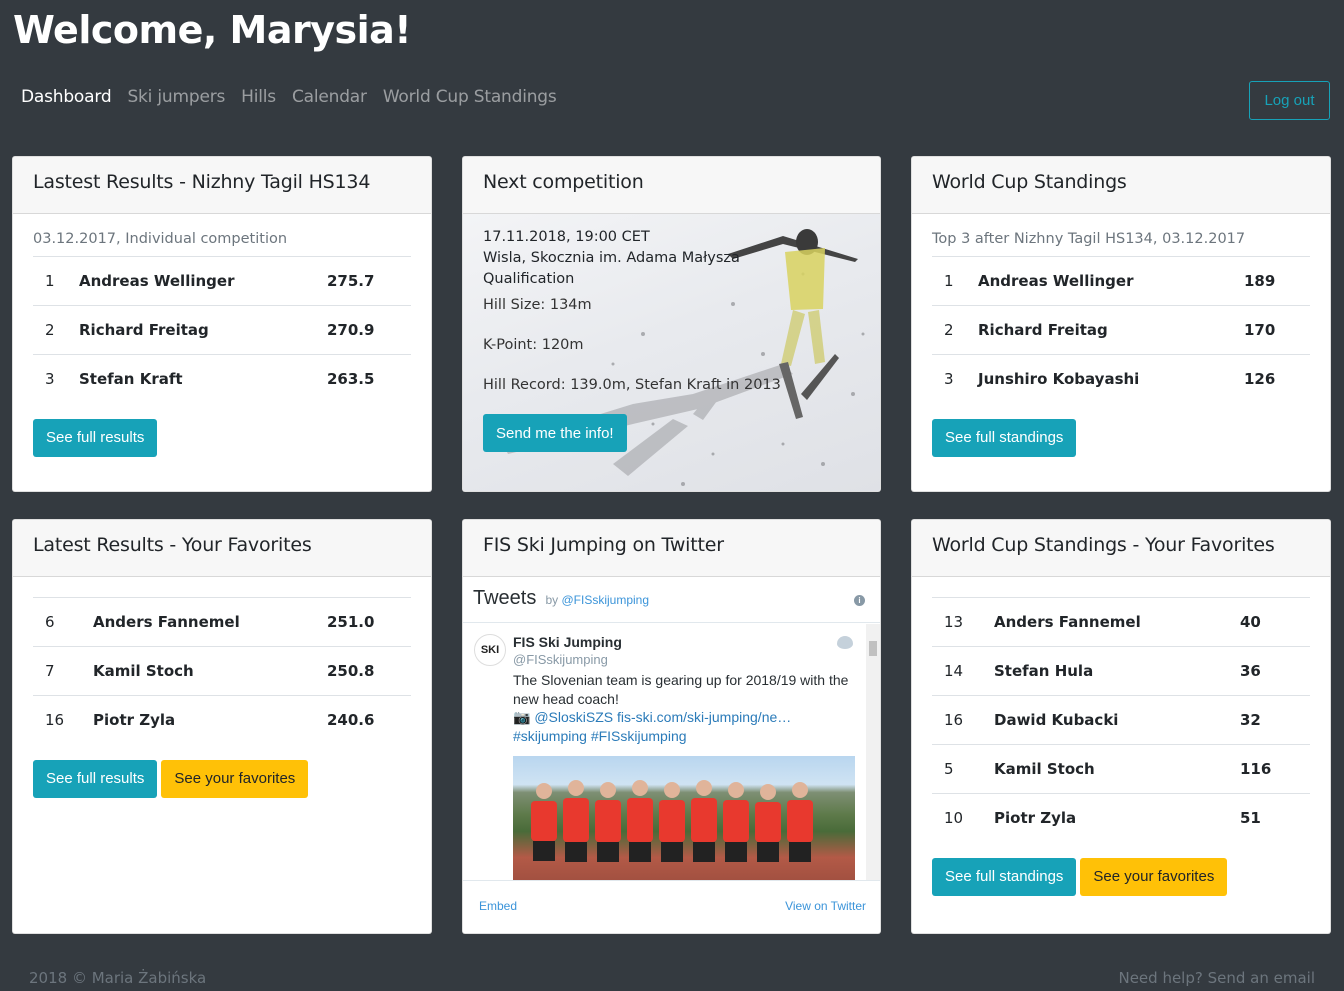  What do you see at coordinates (1277, 281) in the screenshot?
I see `points-cell: 189` at bounding box center [1277, 281].